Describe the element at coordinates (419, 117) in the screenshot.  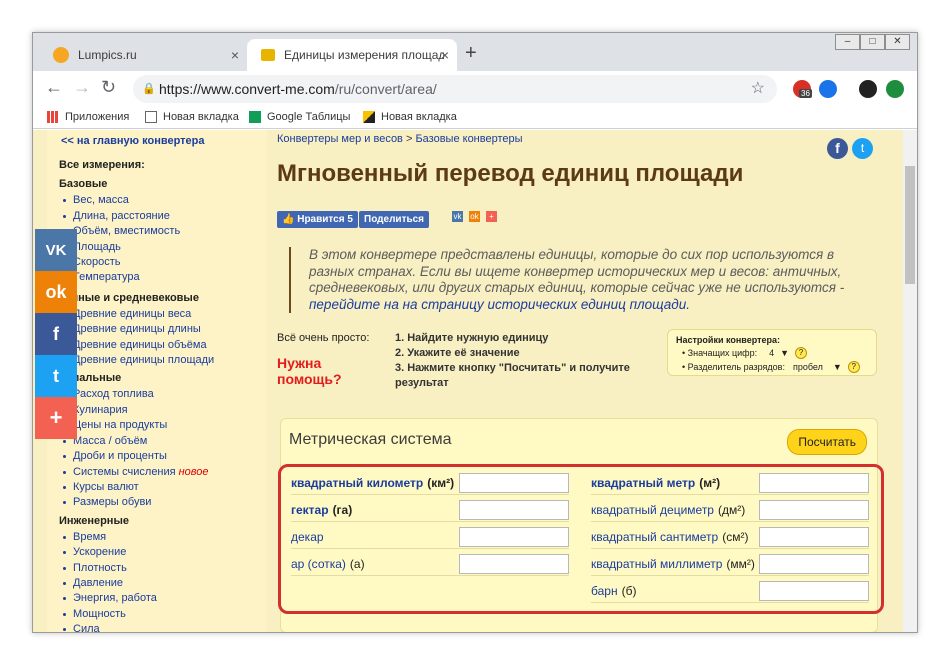
I see `bookmark-label: Новая вкладка` at that location.